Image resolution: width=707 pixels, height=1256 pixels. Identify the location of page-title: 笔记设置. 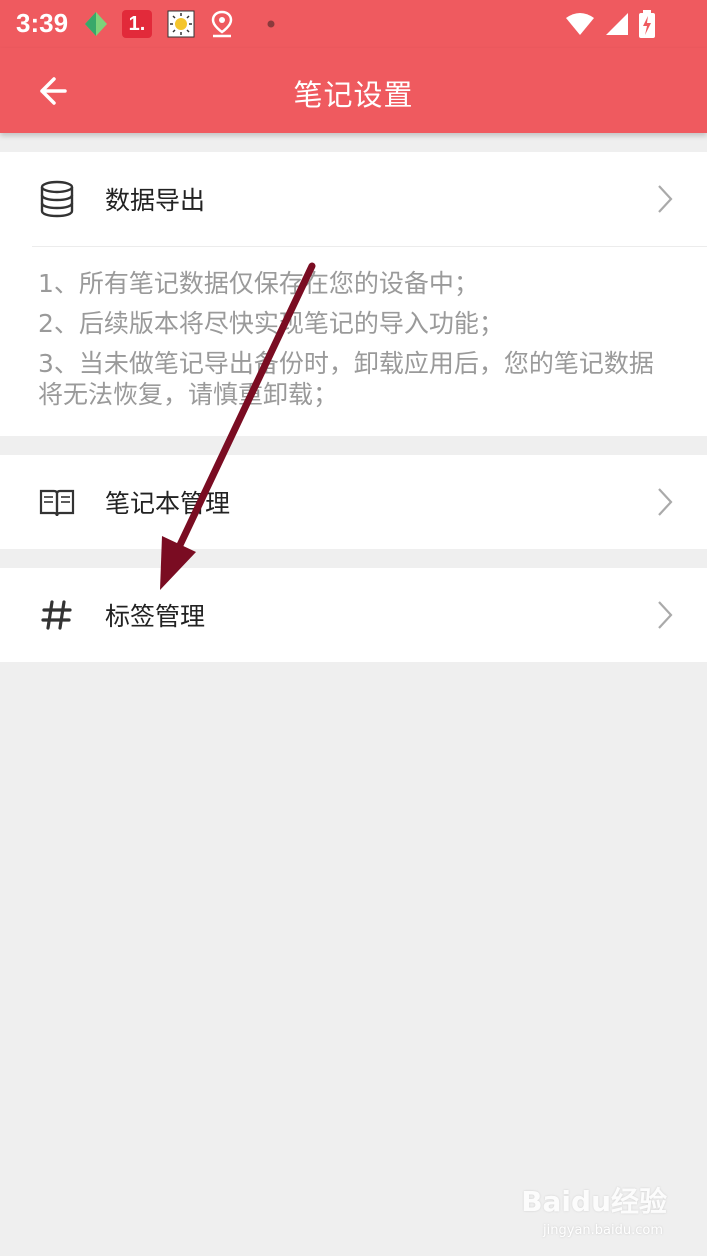
(353, 95).